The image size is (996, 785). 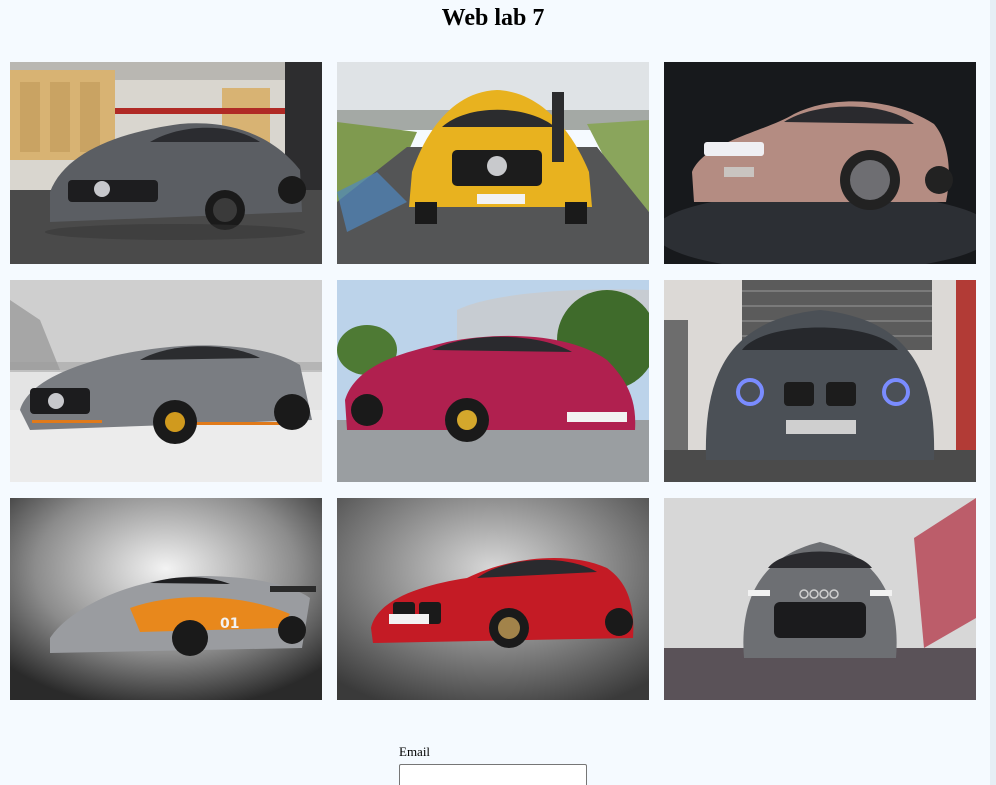 I want to click on email-field, so click(x=493, y=774).